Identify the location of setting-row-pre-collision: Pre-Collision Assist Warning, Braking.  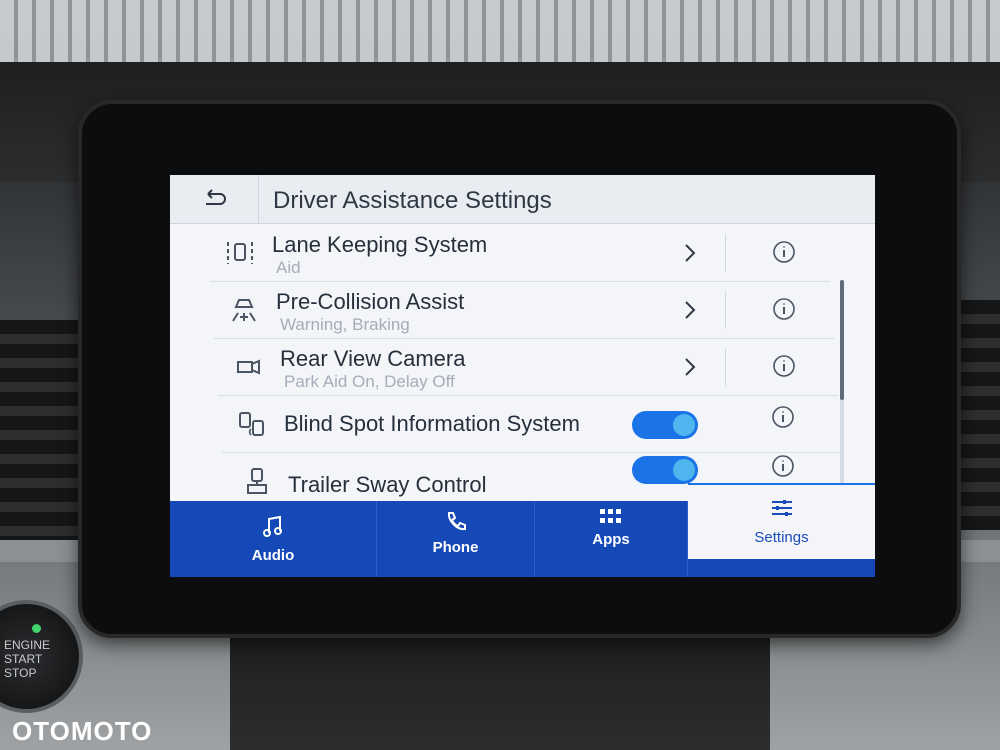
(524, 310).